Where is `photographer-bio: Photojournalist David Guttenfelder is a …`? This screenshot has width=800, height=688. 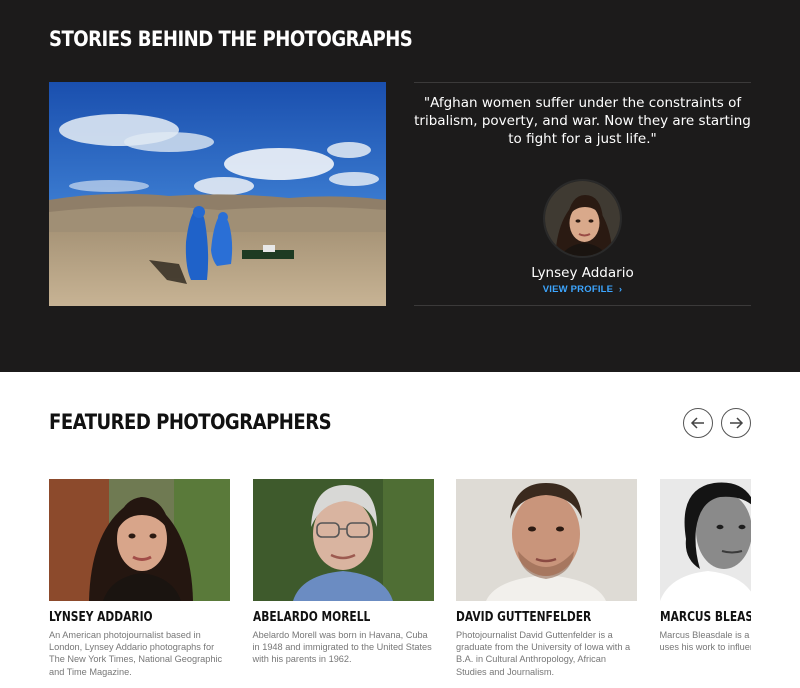
photographer-bio: Photojournalist David Guttenfelder is a … is located at coordinates (543, 653).